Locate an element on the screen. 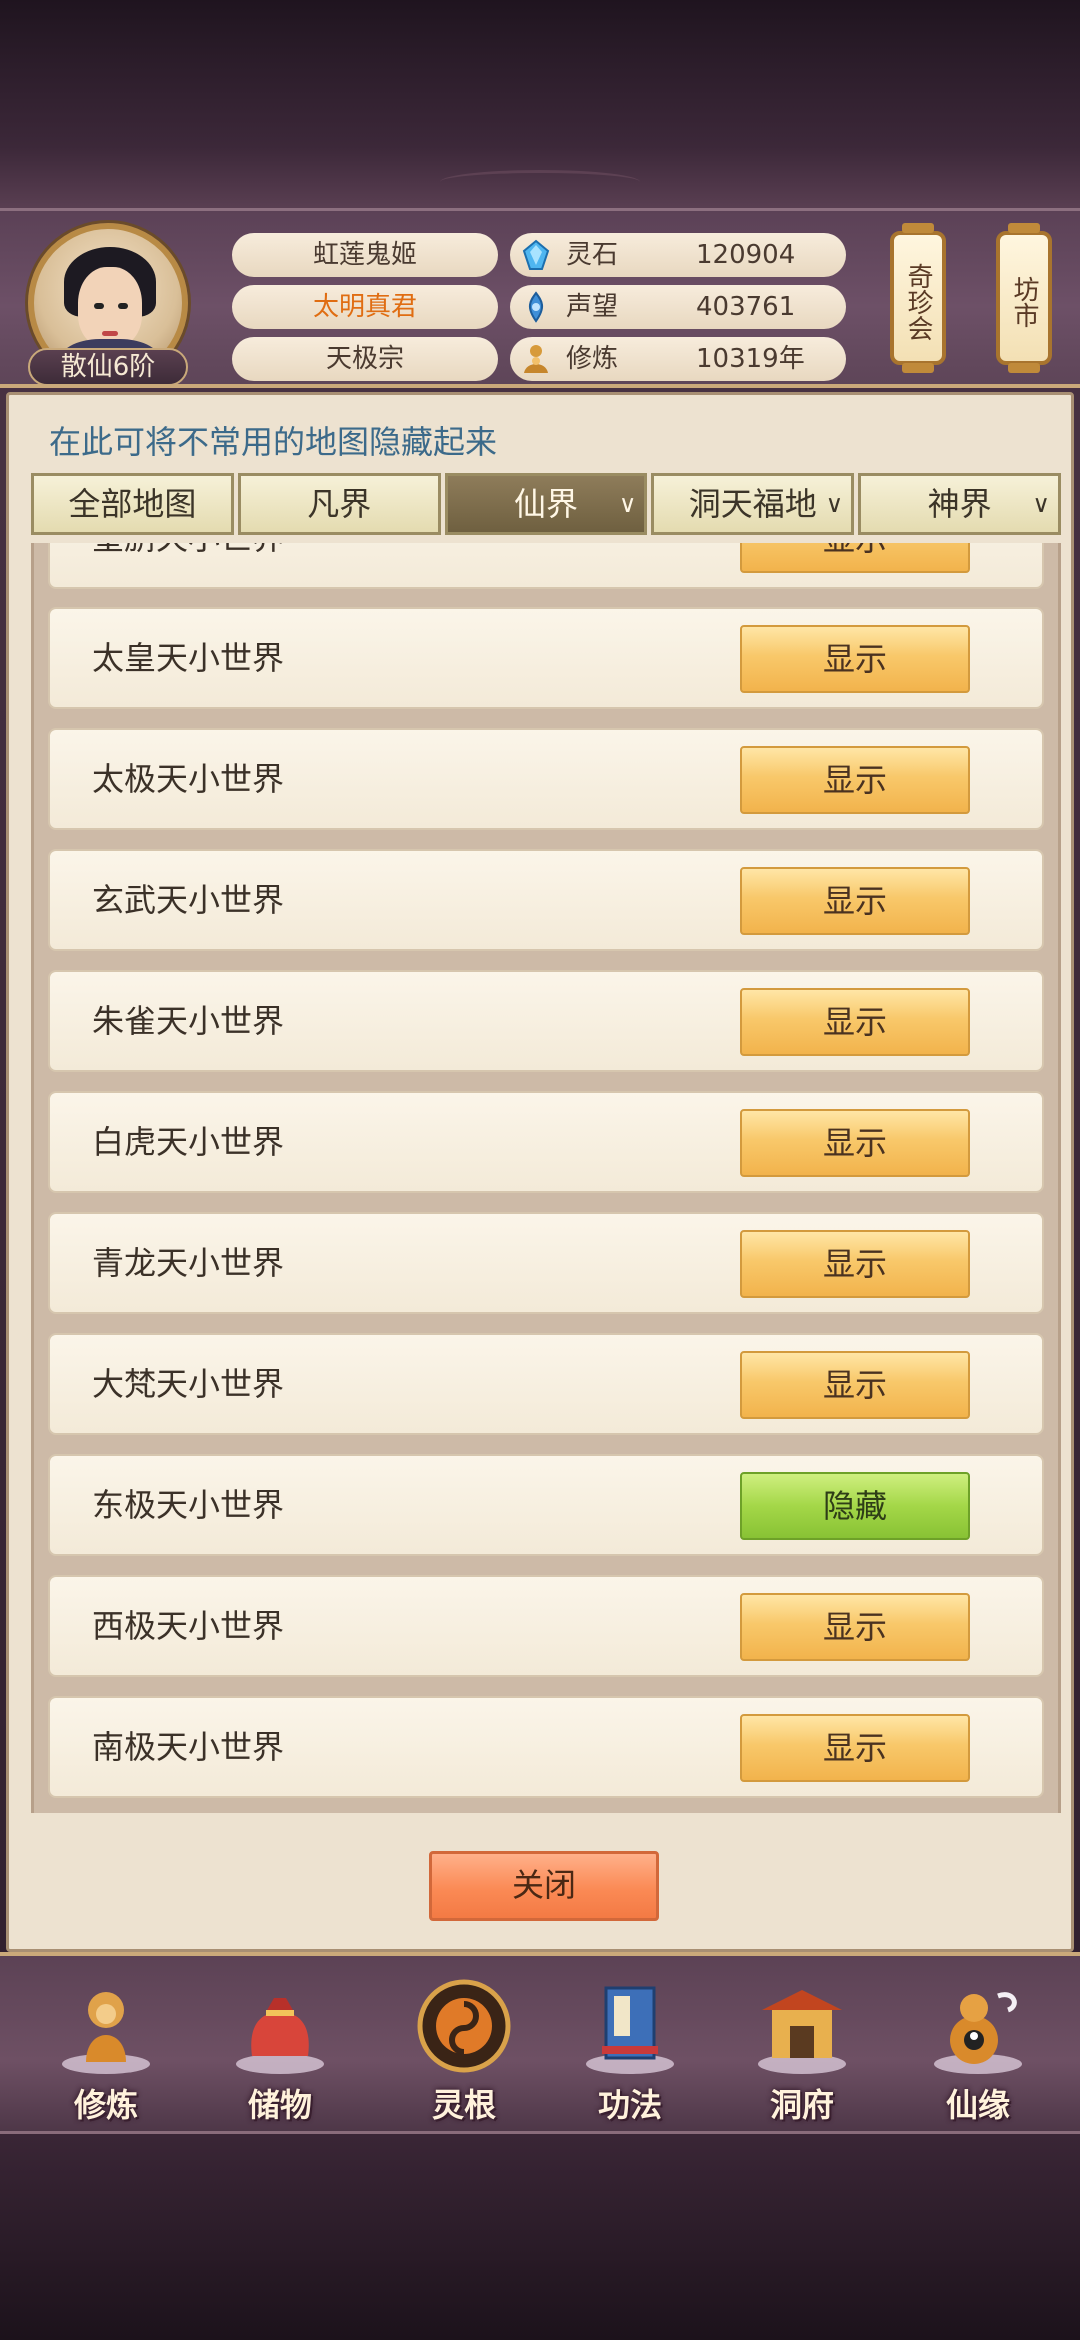 The width and height of the screenshot is (1080, 2340). treasure-auction-button: 奇珍会 is located at coordinates (918, 298).